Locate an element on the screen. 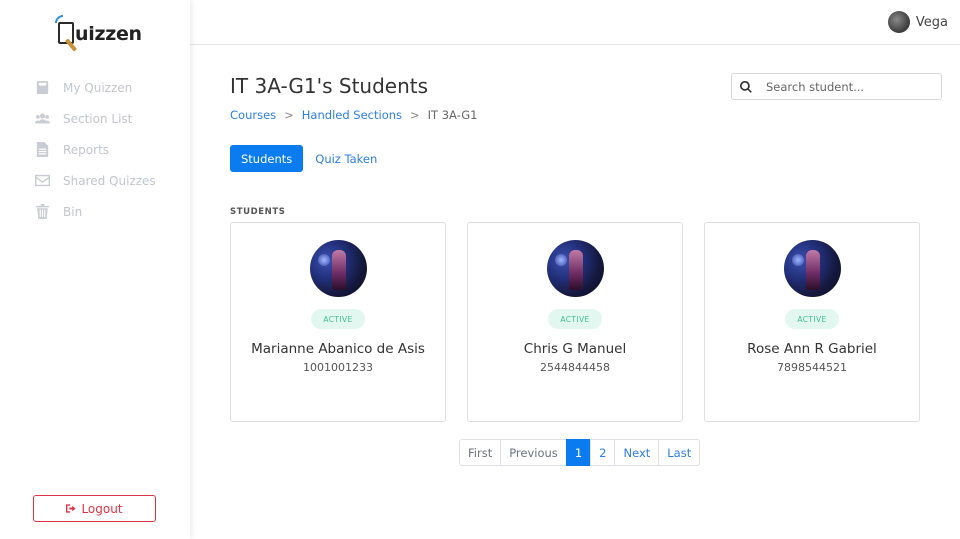 The width and height of the screenshot is (960, 539). search-input is located at coordinates (851, 86).